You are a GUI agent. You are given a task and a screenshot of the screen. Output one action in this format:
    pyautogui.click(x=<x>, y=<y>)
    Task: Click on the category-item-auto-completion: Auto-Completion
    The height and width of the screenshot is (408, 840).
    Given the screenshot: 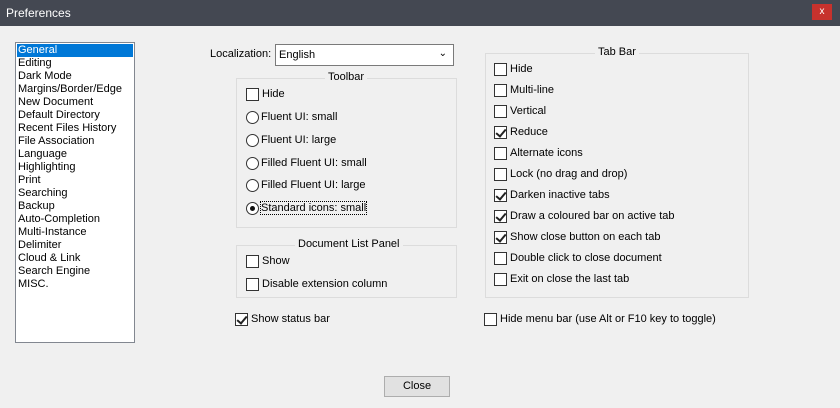 What is the action you would take?
    pyautogui.click(x=75, y=219)
    